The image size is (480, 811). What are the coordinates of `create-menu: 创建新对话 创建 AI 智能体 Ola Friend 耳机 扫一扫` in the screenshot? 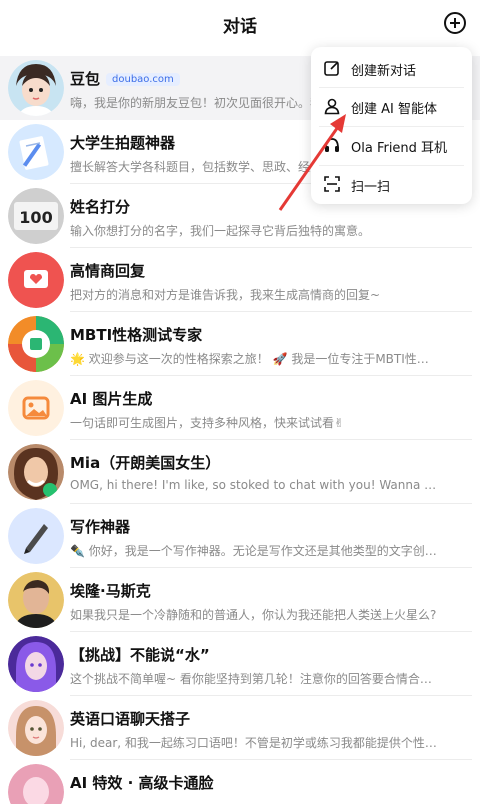 It's located at (391, 125).